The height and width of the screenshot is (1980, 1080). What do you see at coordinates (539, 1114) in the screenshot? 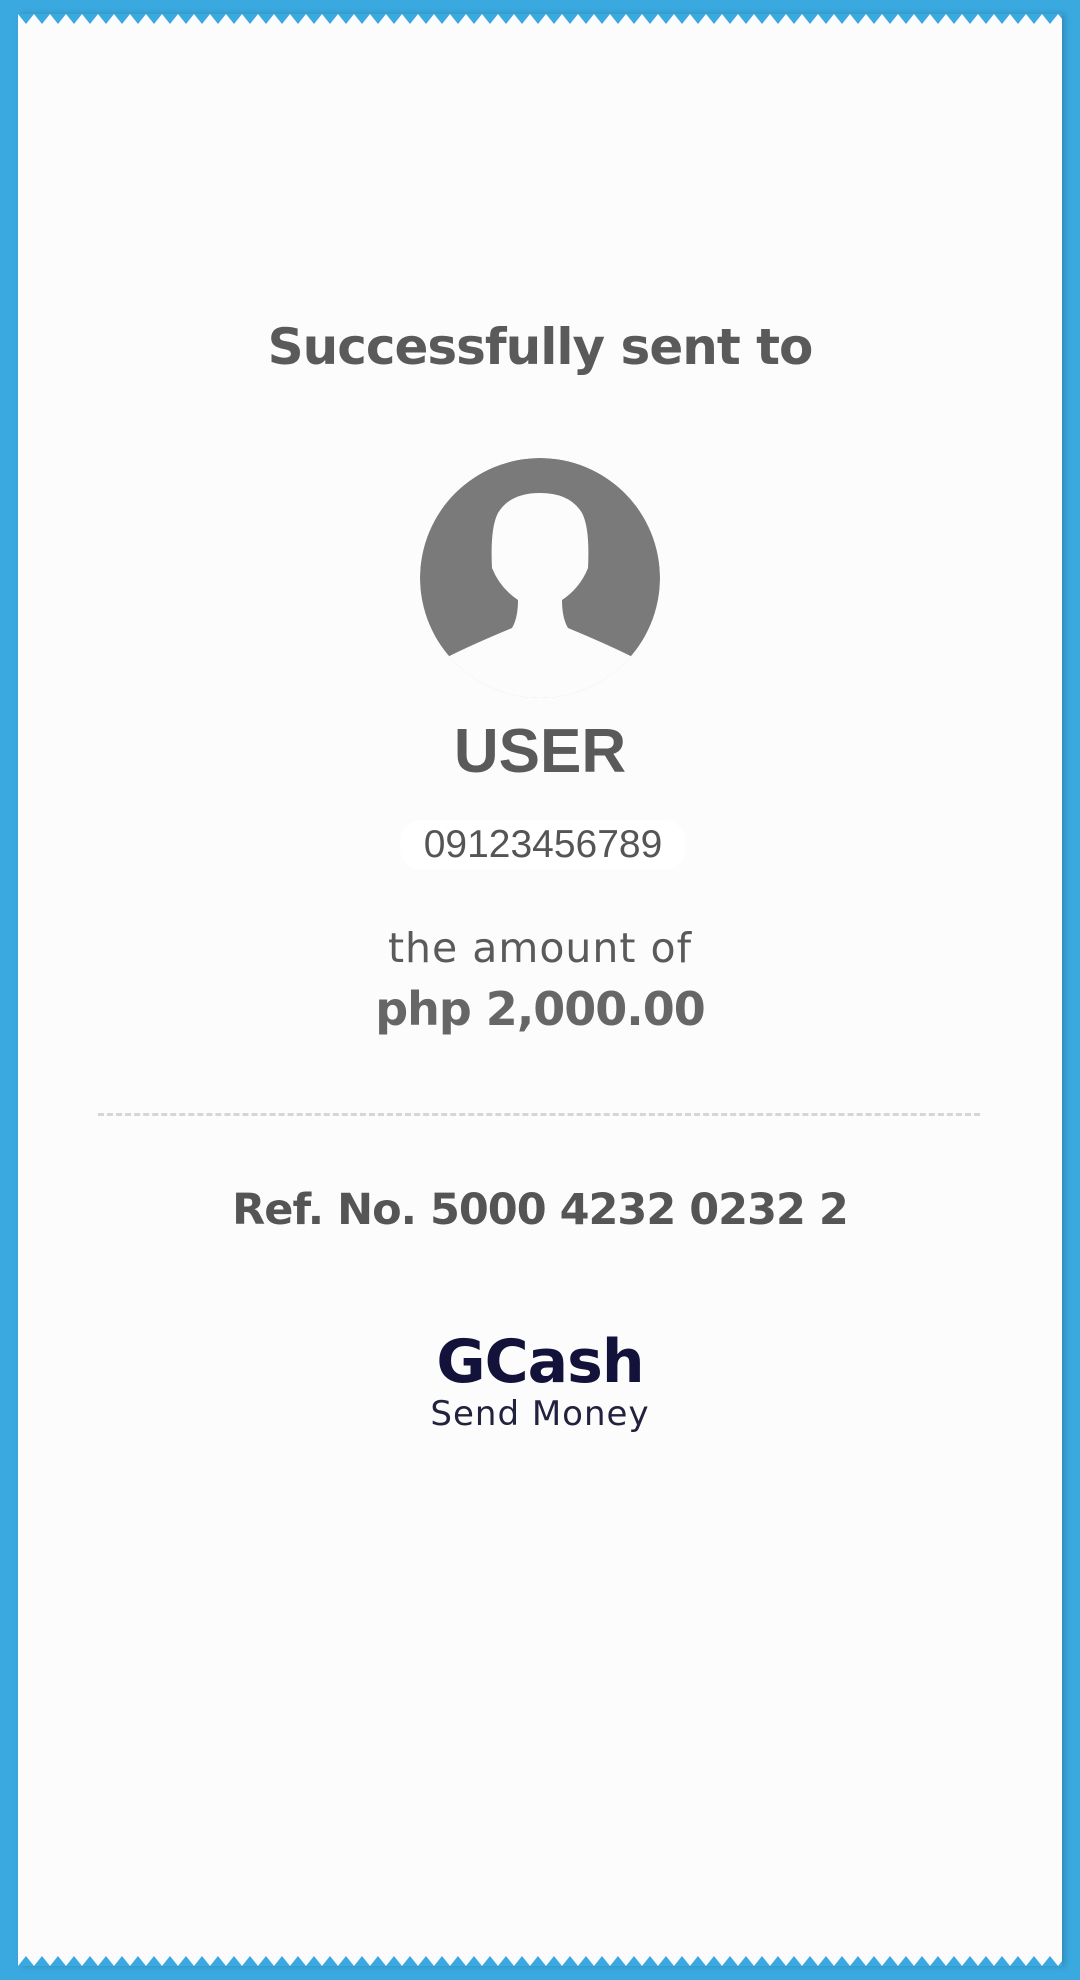
I see `dashed-divider` at bounding box center [539, 1114].